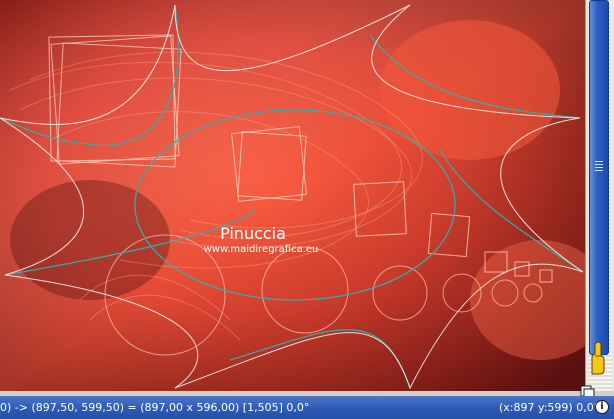  I want to click on vertical-scrollbar, so click(599, 195).